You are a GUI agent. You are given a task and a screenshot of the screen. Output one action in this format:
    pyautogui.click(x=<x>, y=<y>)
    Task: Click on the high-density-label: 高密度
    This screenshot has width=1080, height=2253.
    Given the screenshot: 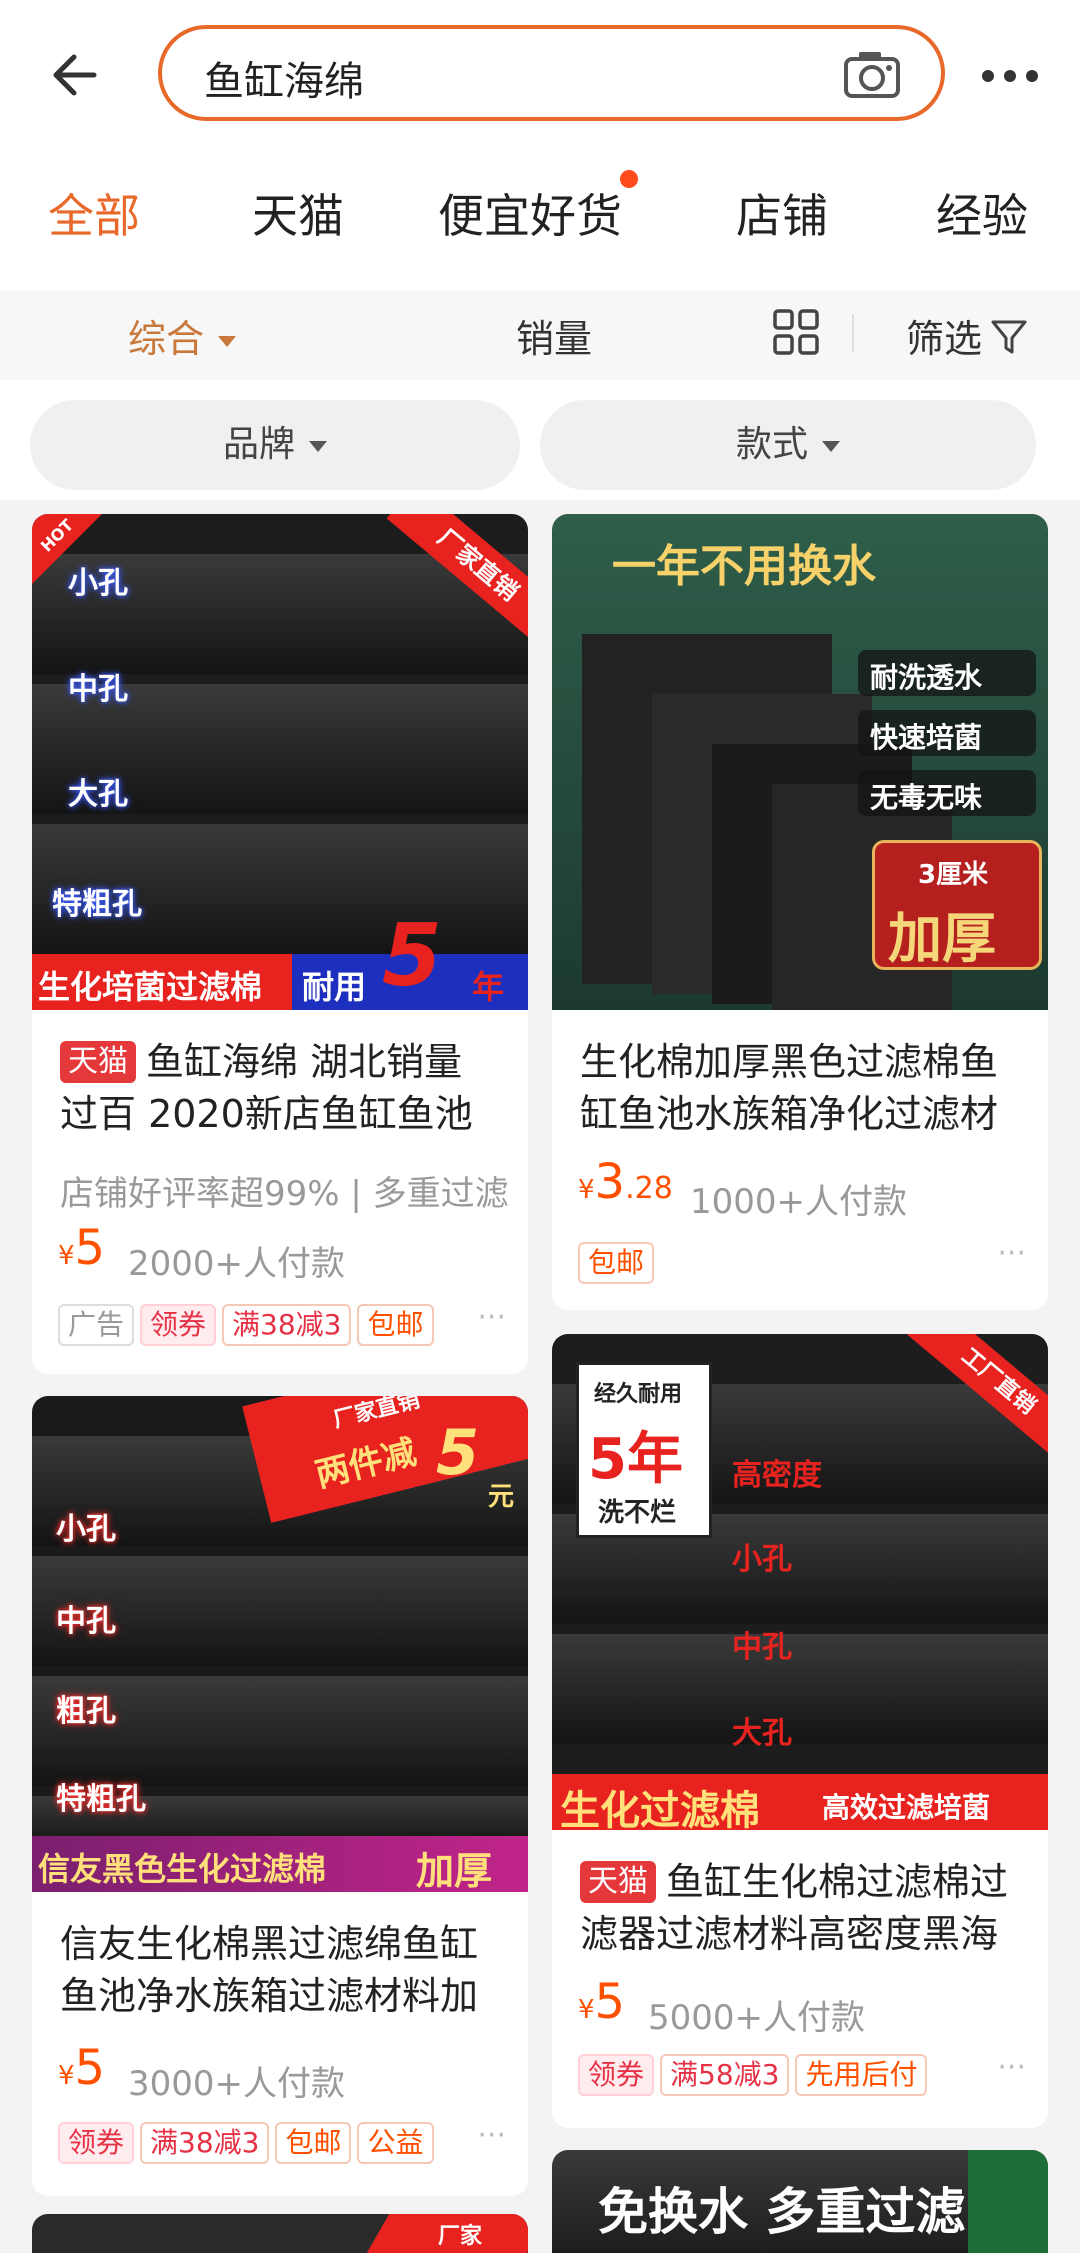 What is the action you would take?
    pyautogui.click(x=777, y=1475)
    